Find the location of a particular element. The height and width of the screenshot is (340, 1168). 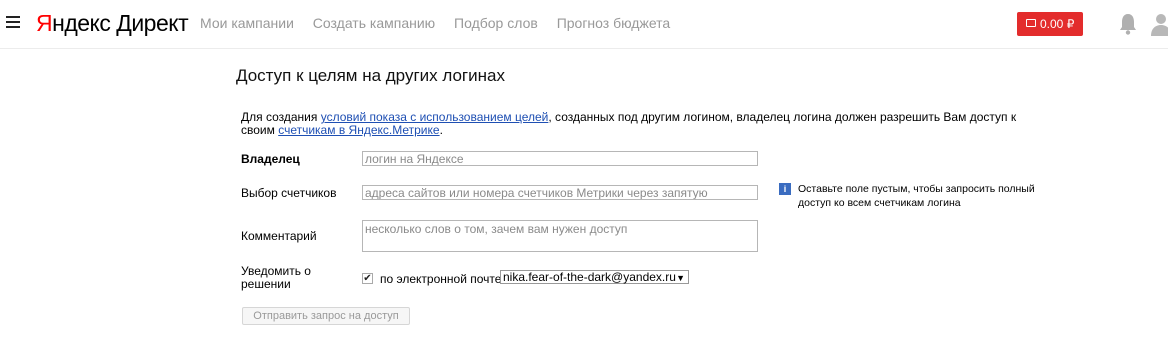

email-select: nika.fear-of-the-dark@yandex.ru ▼ is located at coordinates (594, 277).